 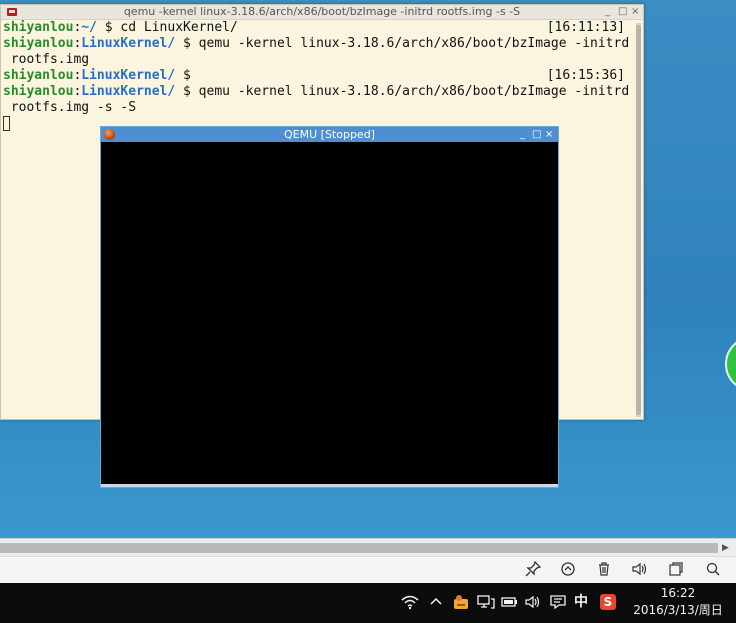 I want to click on prompt-path: ~/, so click(x=89, y=27).